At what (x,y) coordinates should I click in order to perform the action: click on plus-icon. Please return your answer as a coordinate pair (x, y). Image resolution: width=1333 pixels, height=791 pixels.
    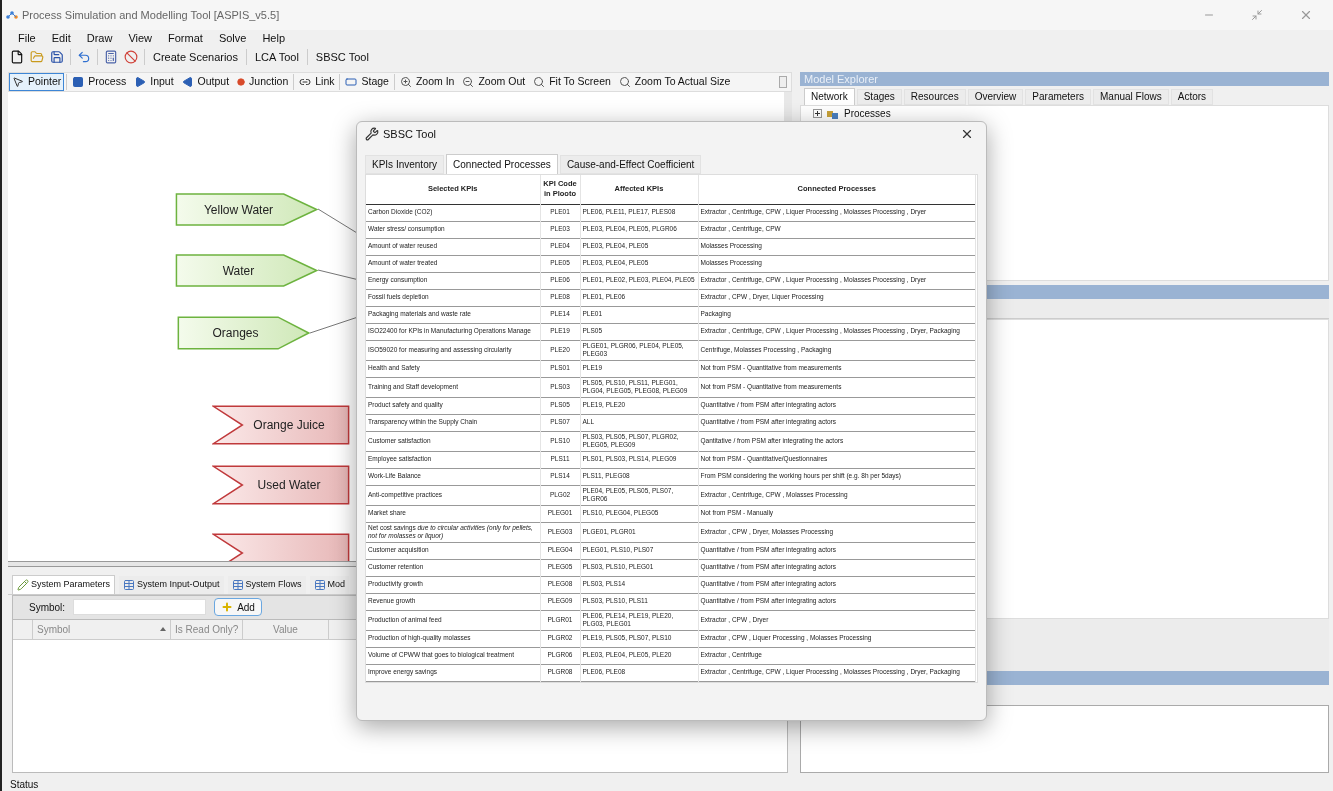
    Looking at the image, I should click on (227, 607).